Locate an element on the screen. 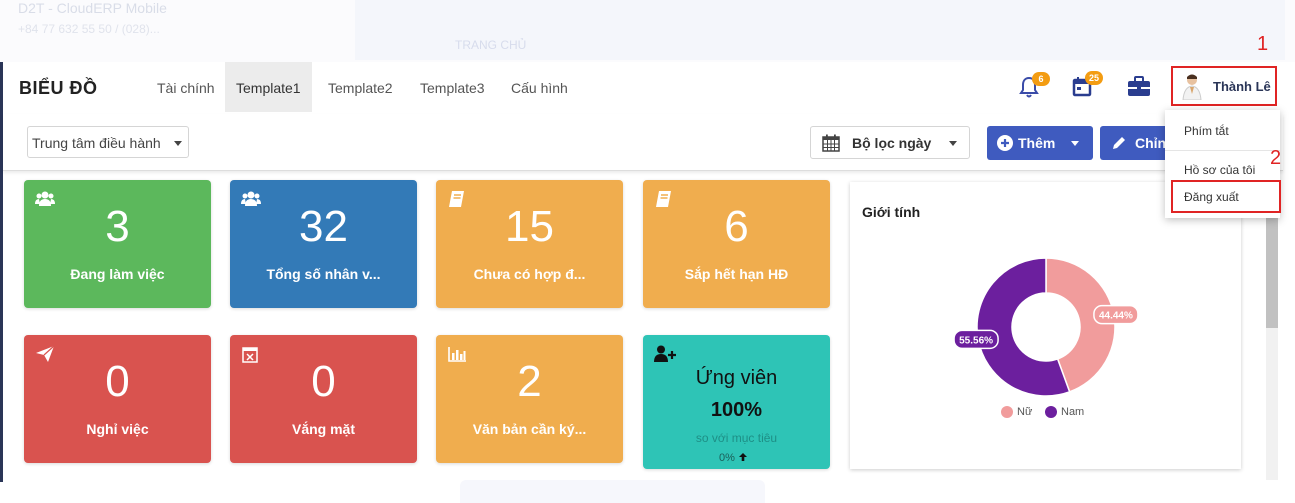 The height and width of the screenshot is (503, 1295). user-name: Thành Lê is located at coordinates (1242, 86).